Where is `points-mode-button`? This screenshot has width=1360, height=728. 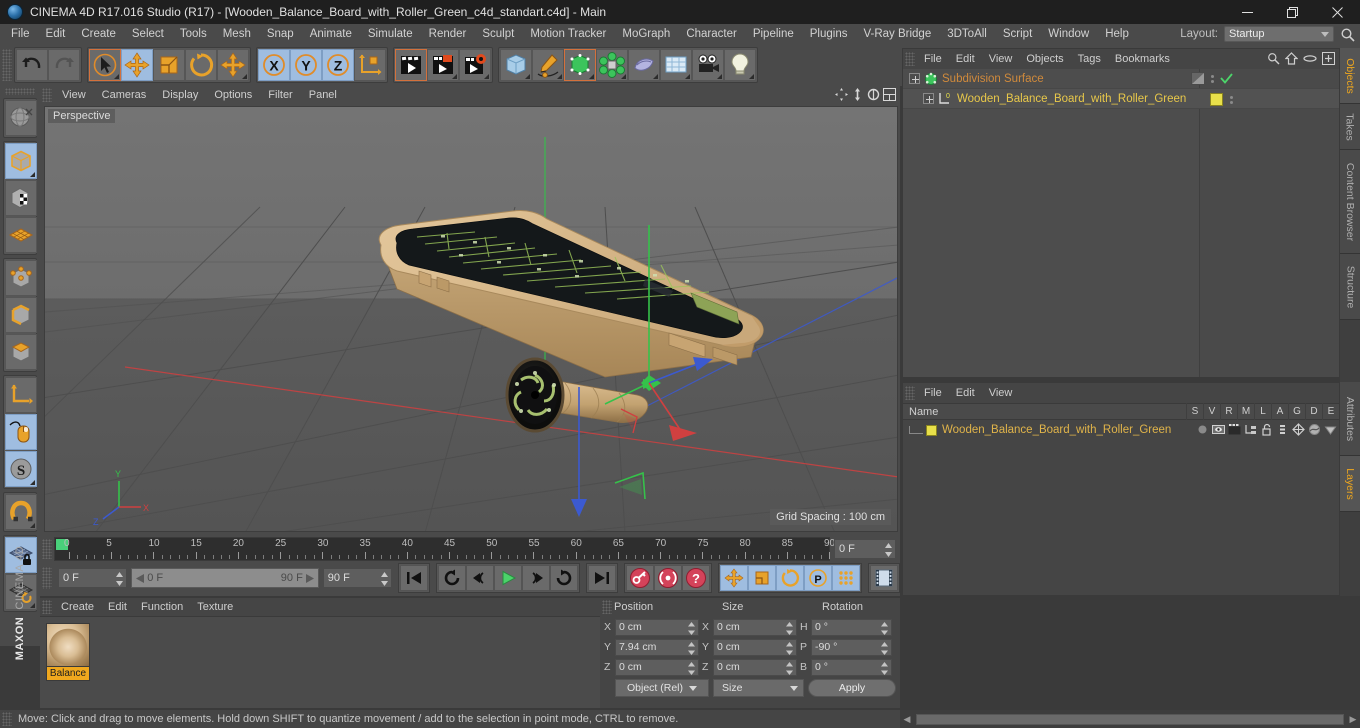
points-mode-button is located at coordinates (21, 278).